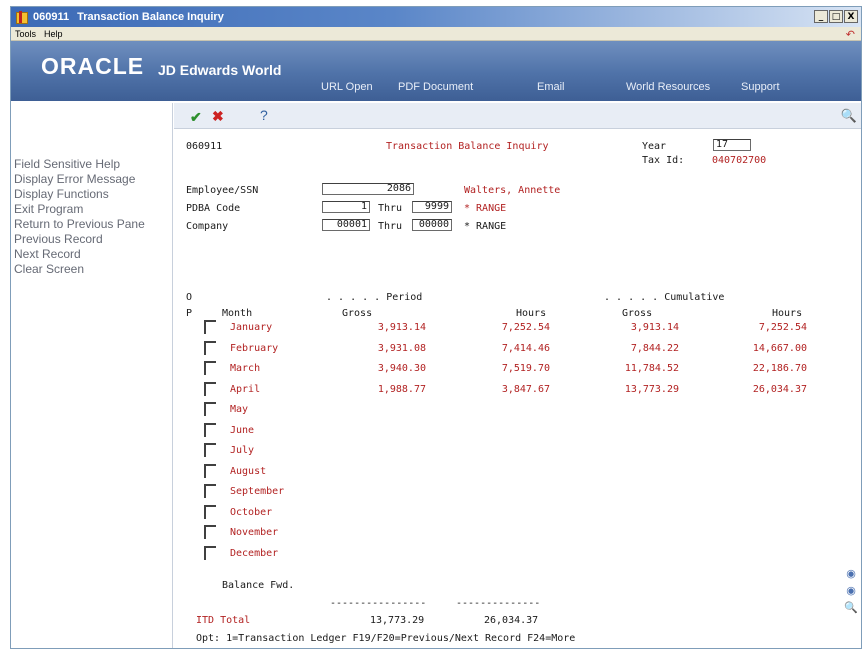  What do you see at coordinates (53, 34) in the screenshot?
I see `menu-help: Help` at bounding box center [53, 34].